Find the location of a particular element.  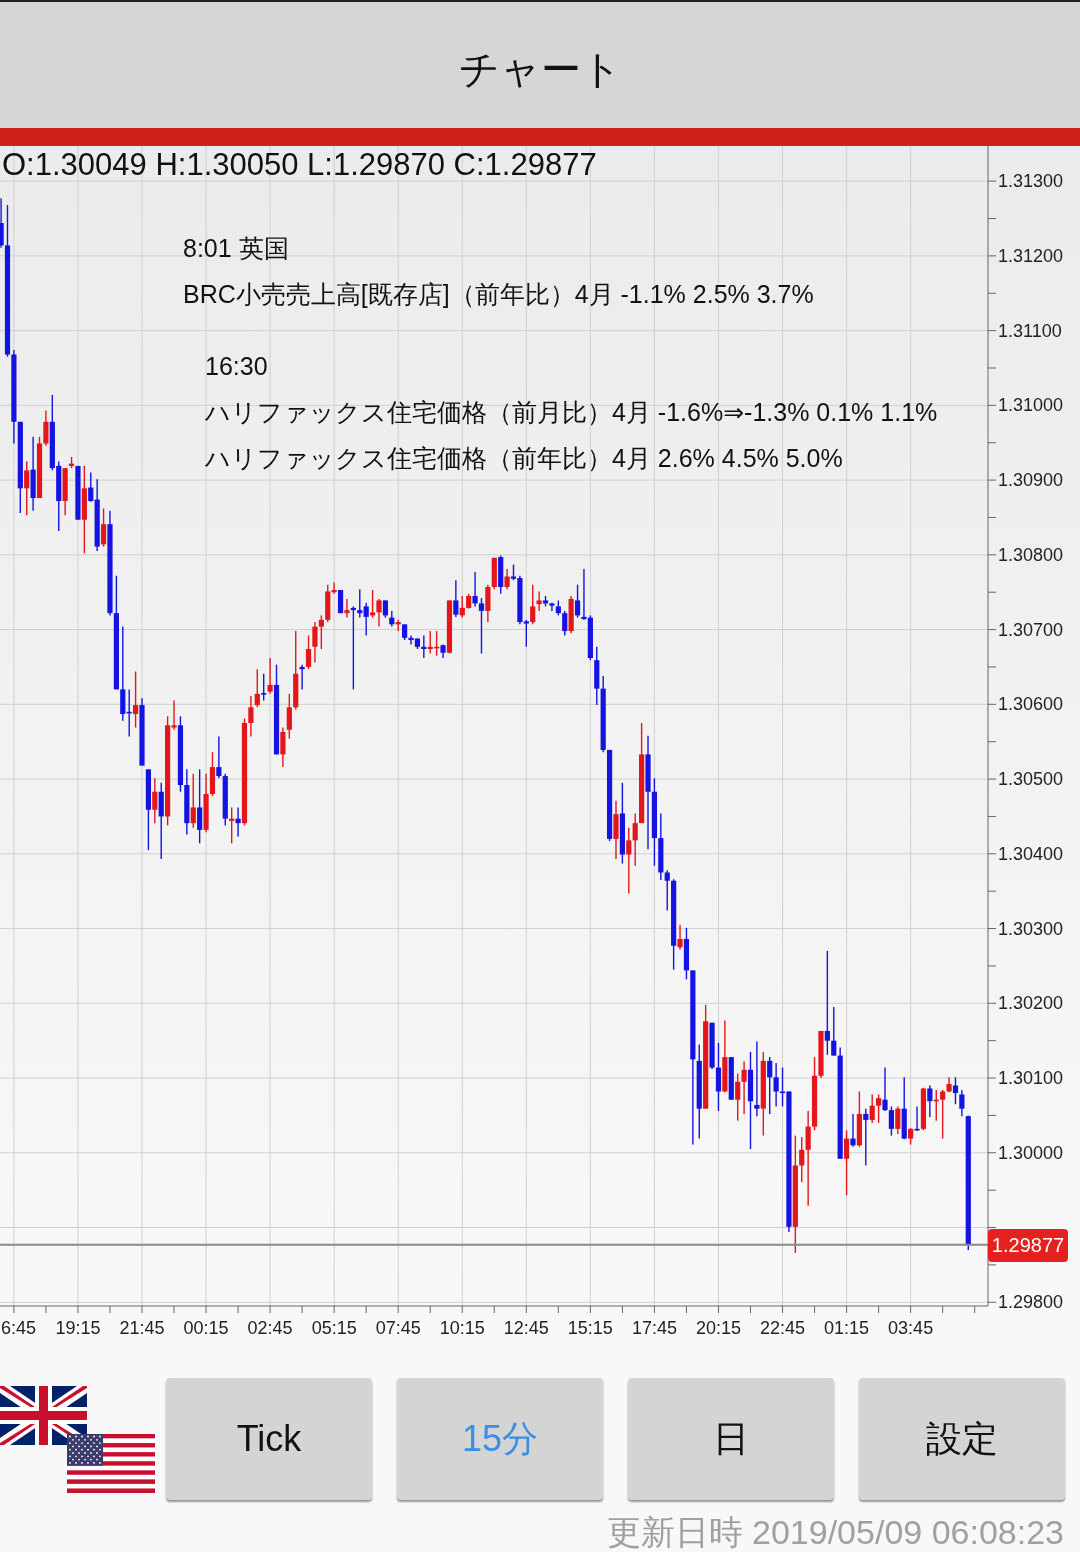

time-axis-label: 22:45 is located at coordinates (783, 1328).